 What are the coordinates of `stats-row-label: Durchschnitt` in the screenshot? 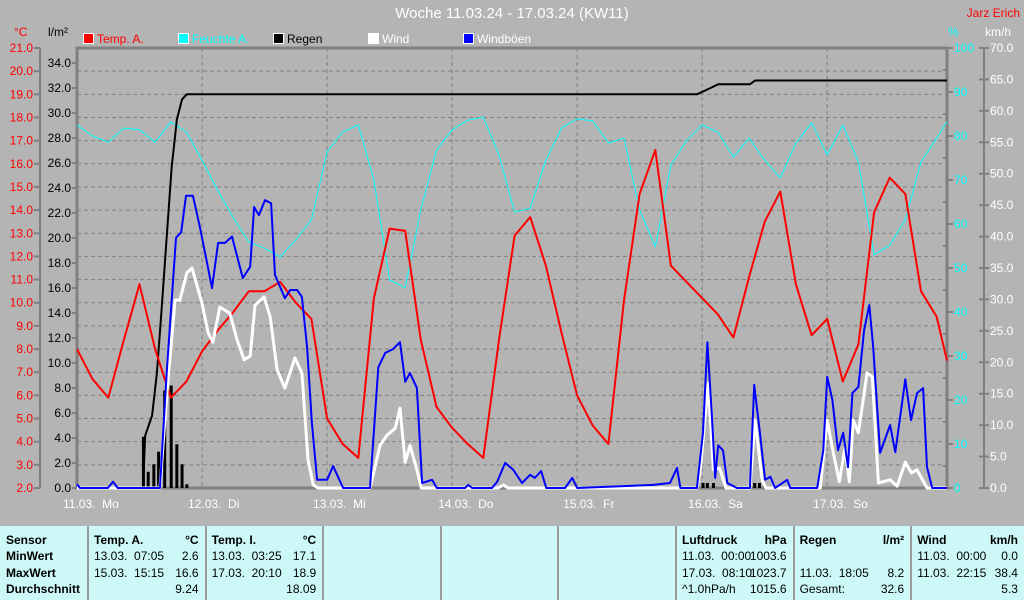 It's located at (43, 589).